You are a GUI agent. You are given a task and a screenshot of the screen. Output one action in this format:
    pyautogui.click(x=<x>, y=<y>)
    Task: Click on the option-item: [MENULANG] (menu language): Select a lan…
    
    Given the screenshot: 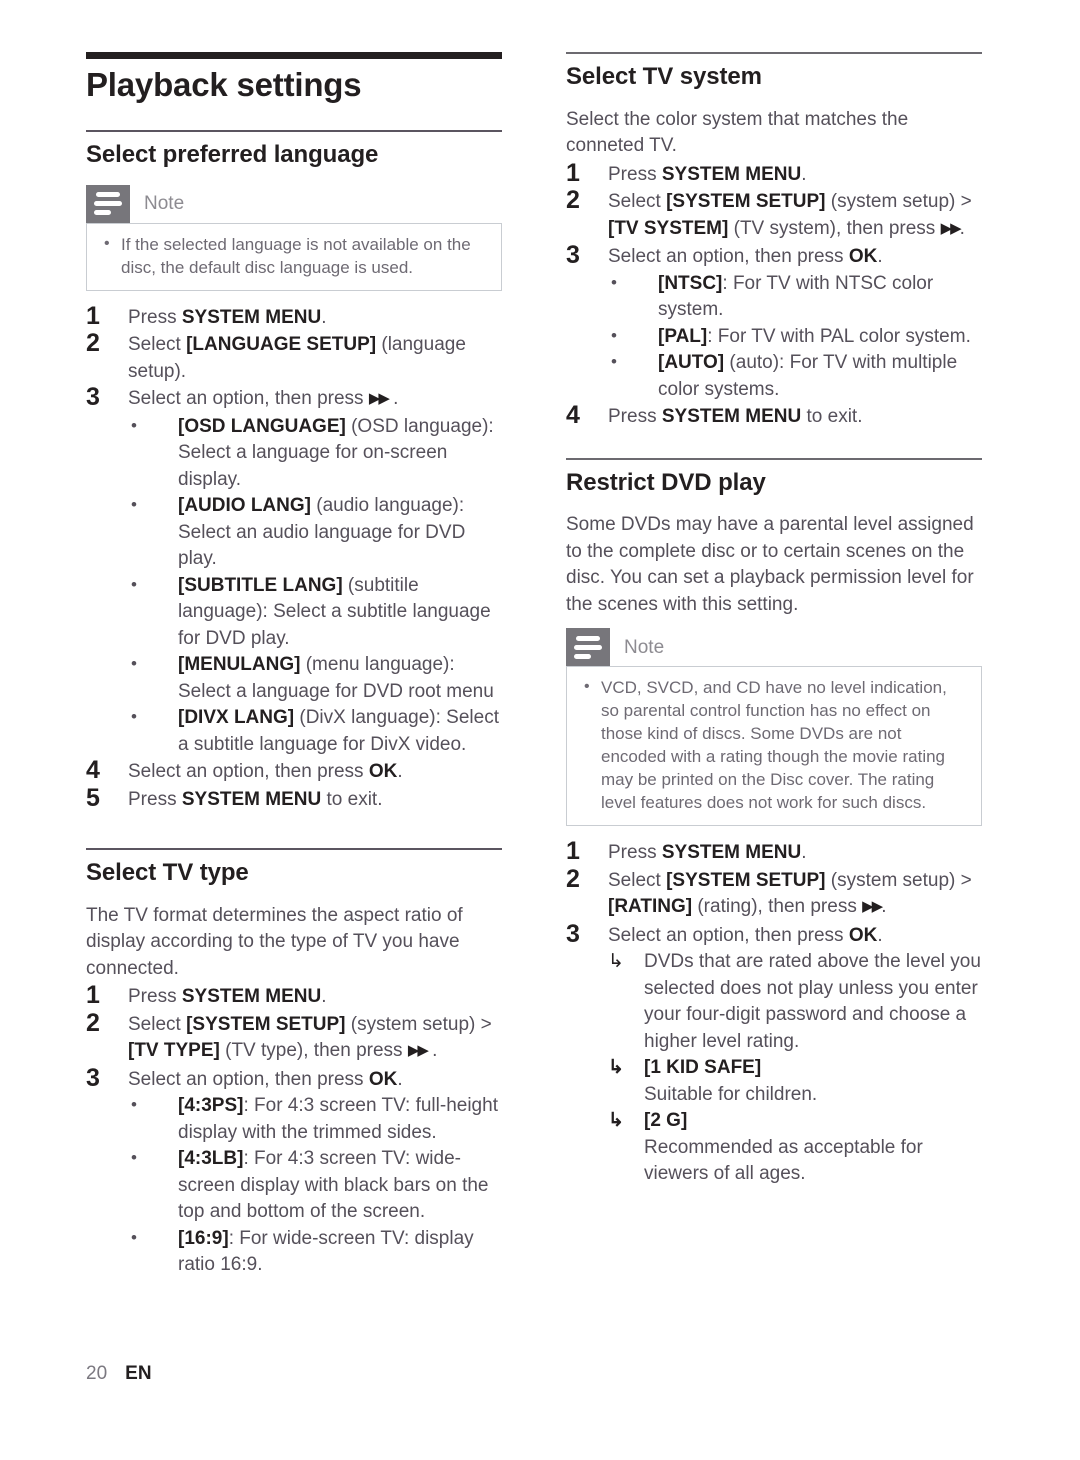 What is the action you would take?
    pyautogui.click(x=318, y=678)
    